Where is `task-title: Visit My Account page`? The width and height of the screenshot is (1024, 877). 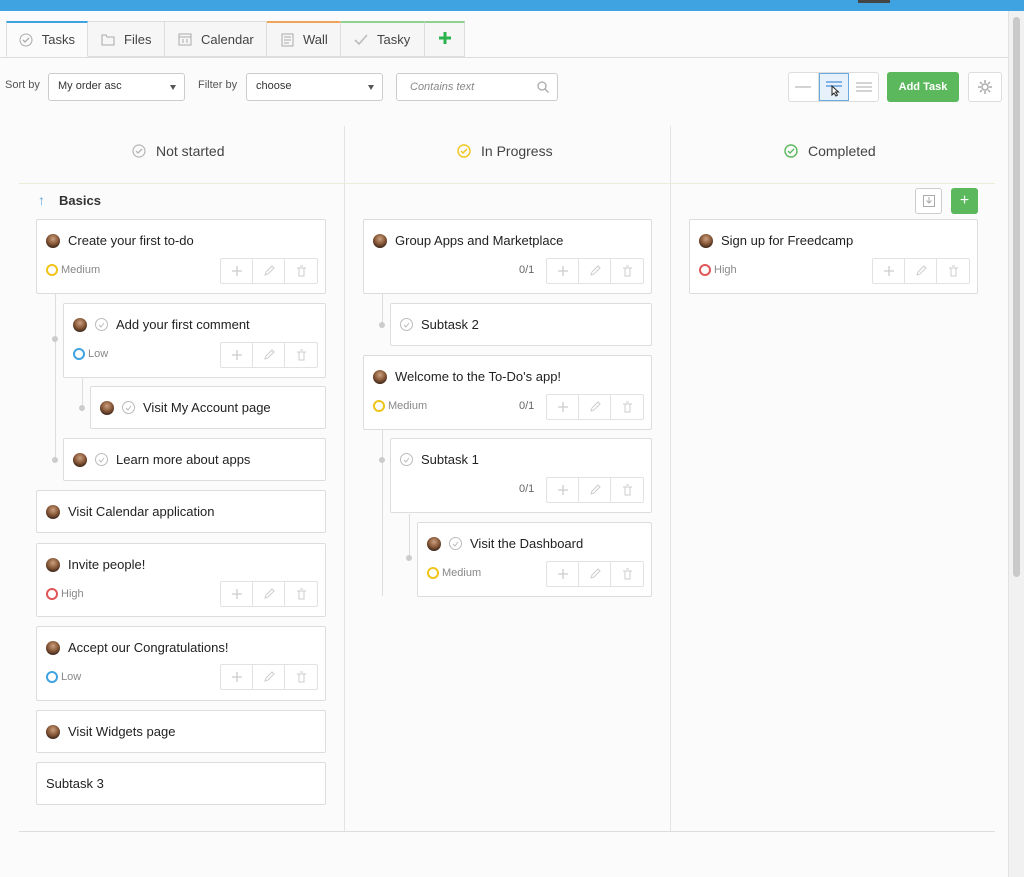
task-title: Visit My Account page is located at coordinates (207, 407).